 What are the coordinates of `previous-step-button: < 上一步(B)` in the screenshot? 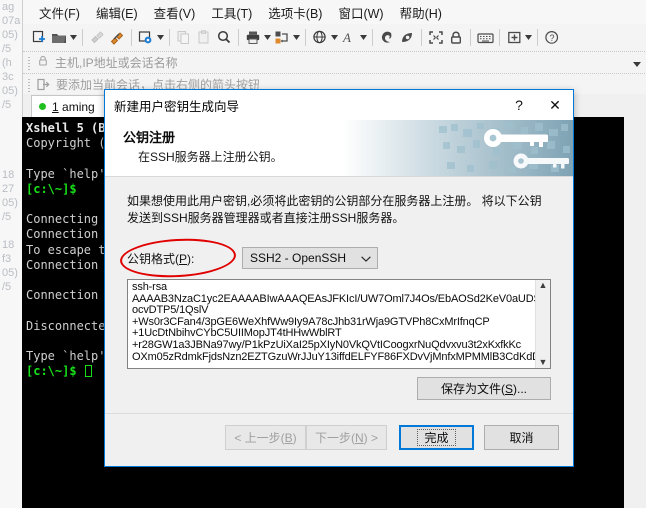 It's located at (265, 437).